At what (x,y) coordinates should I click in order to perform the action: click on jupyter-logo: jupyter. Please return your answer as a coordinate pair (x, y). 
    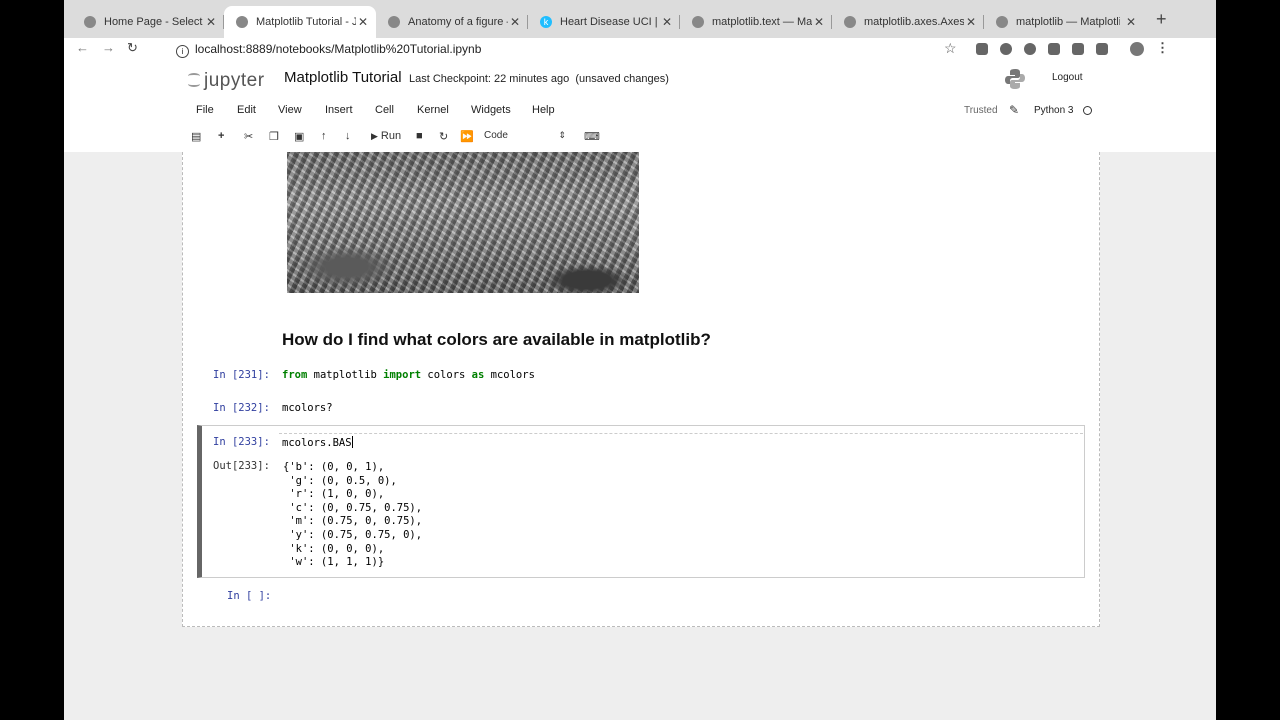
    Looking at the image, I should click on (226, 81).